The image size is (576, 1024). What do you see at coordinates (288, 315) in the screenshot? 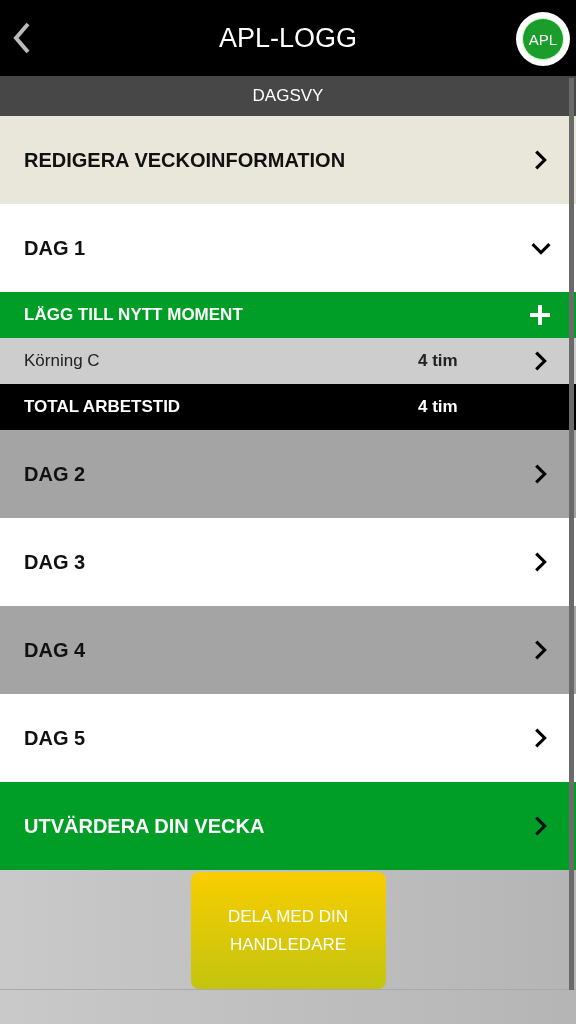
I see `add-moment-row: LÄGG TILL NYTT MOMENT` at bounding box center [288, 315].